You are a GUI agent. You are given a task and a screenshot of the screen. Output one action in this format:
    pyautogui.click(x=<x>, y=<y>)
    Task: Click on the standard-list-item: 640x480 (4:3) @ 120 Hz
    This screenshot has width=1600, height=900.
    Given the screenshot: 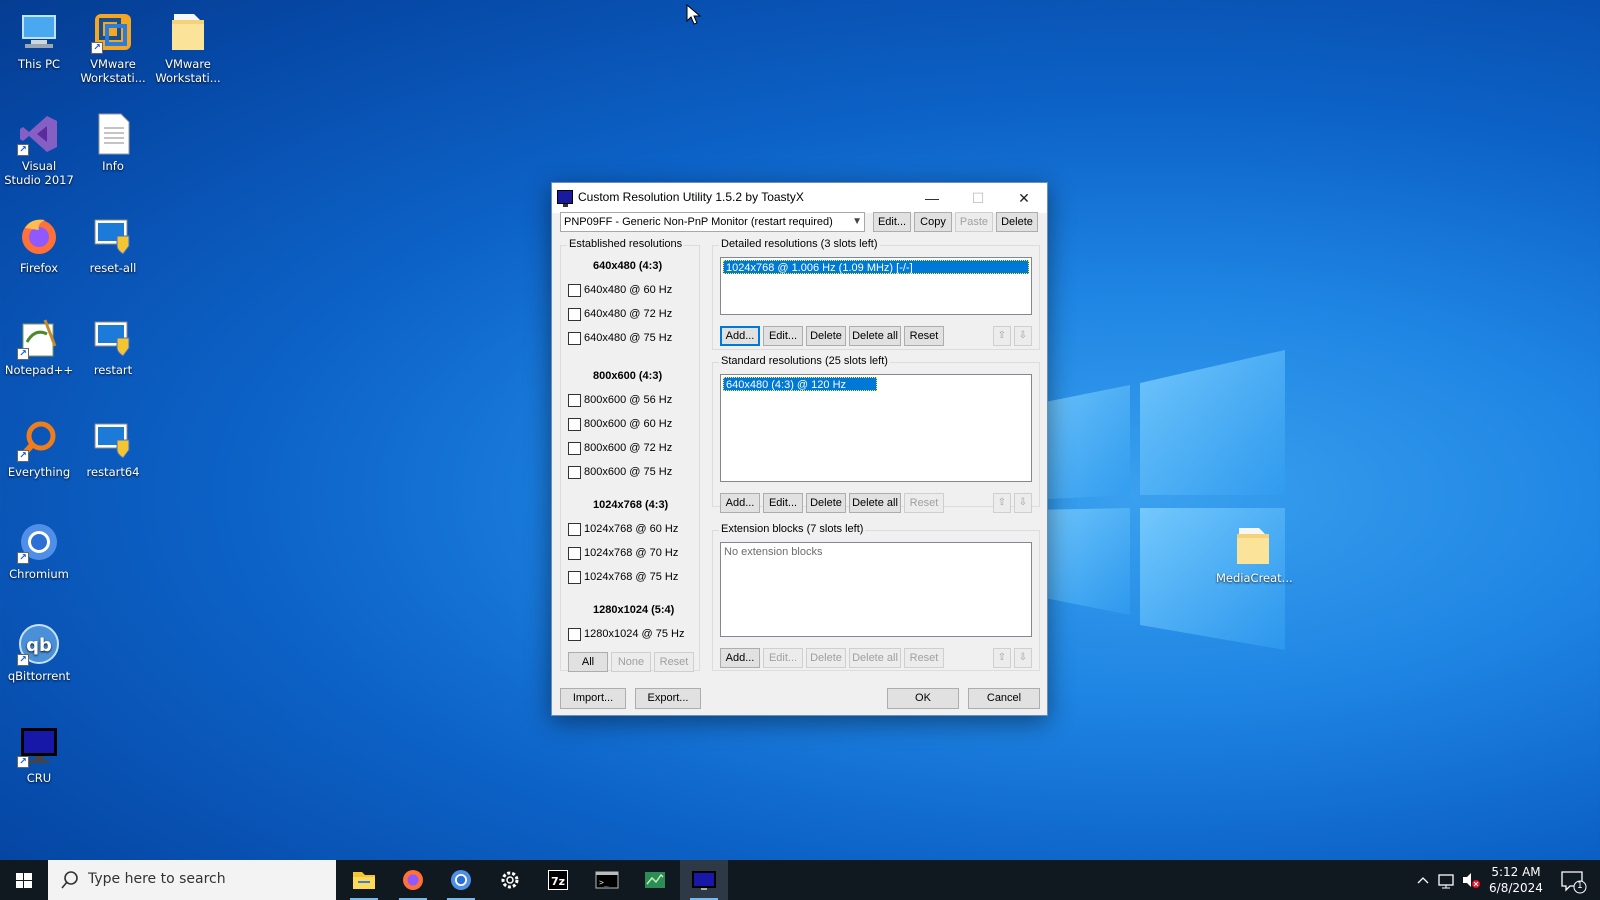 What is the action you would take?
    pyautogui.click(x=800, y=384)
    